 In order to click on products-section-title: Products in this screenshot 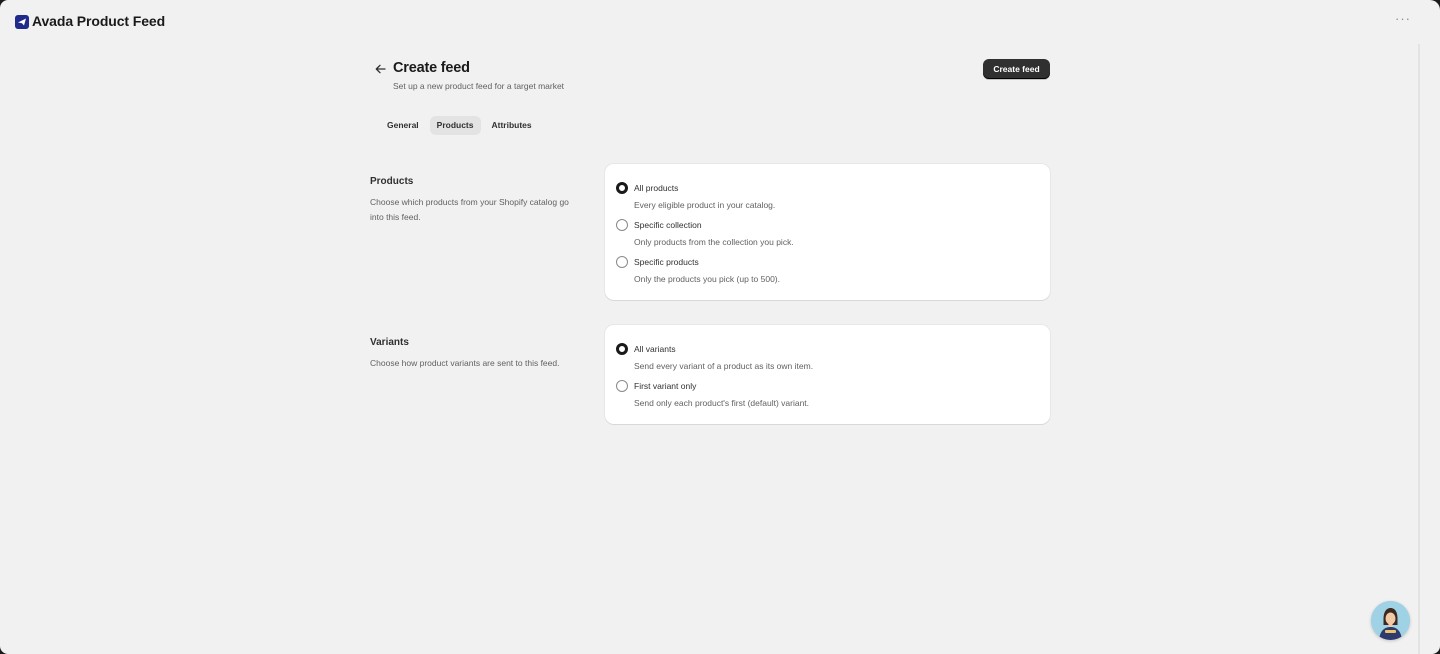, I will do `click(392, 181)`.